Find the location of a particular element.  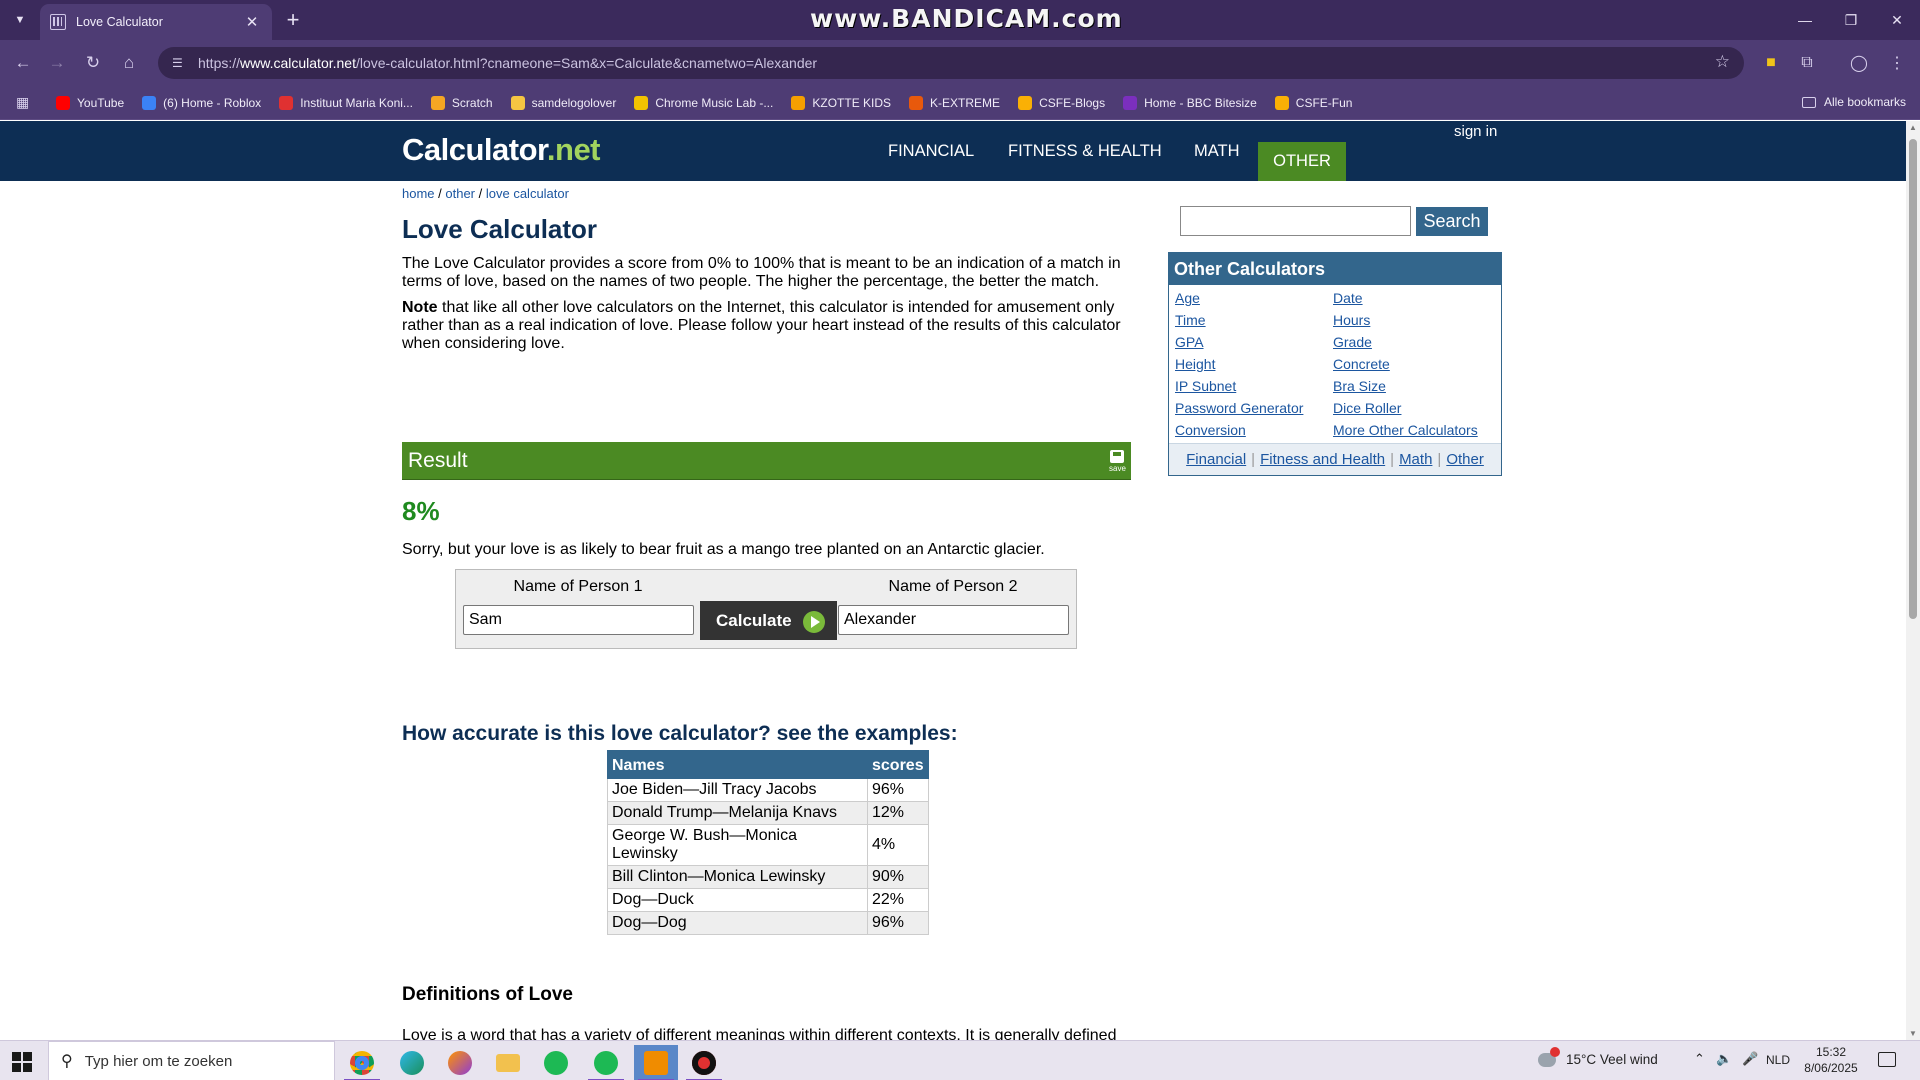

scrollbar-thumb is located at coordinates (1913, 379).